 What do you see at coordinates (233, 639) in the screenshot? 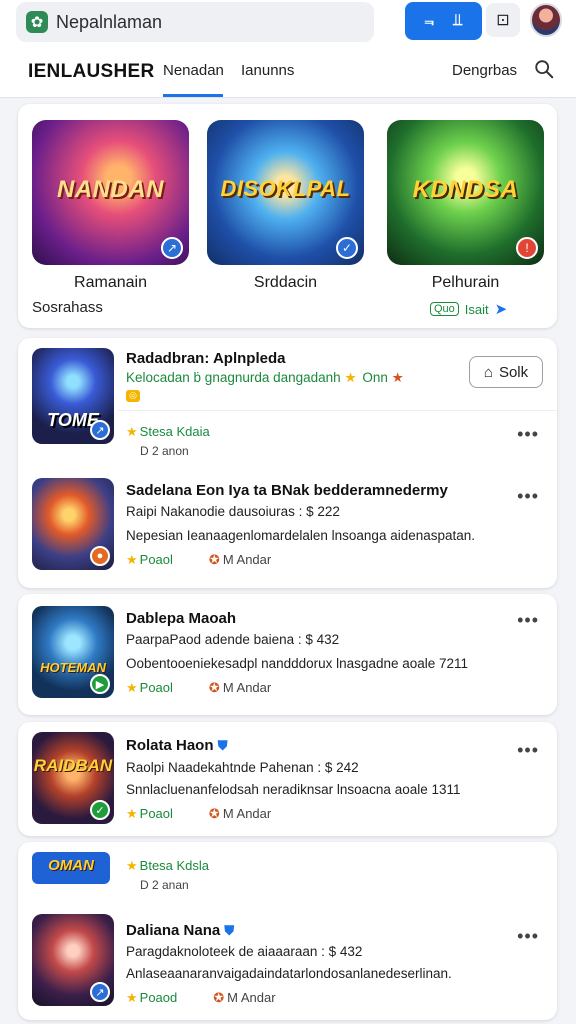
I see `item-price-line: PaarpaPaod adende baiena : $ 432` at bounding box center [233, 639].